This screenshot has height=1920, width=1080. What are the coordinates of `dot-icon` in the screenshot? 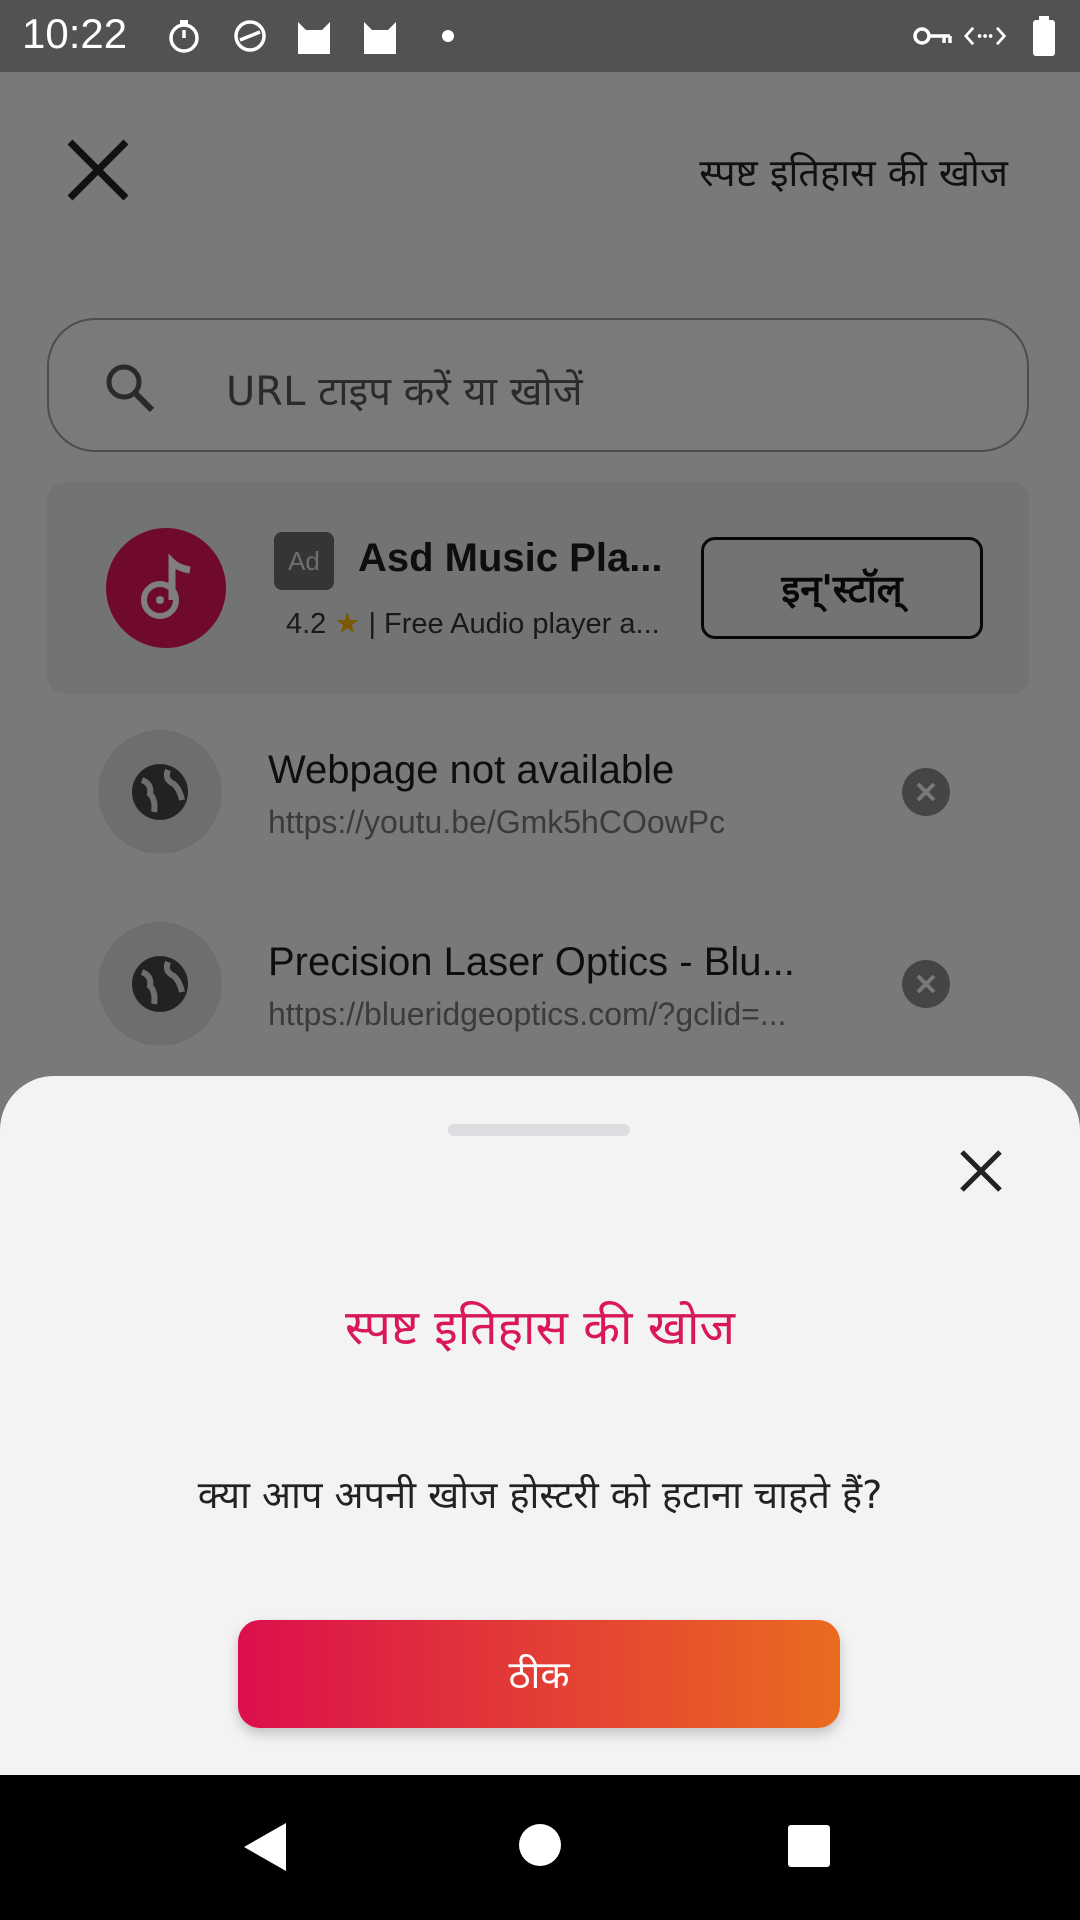 It's located at (448, 36).